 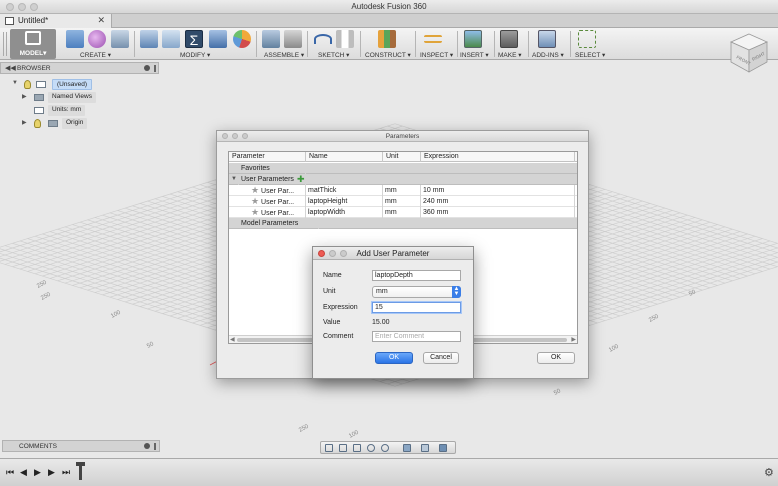 I want to click on combine-icon, so click(x=218, y=39).